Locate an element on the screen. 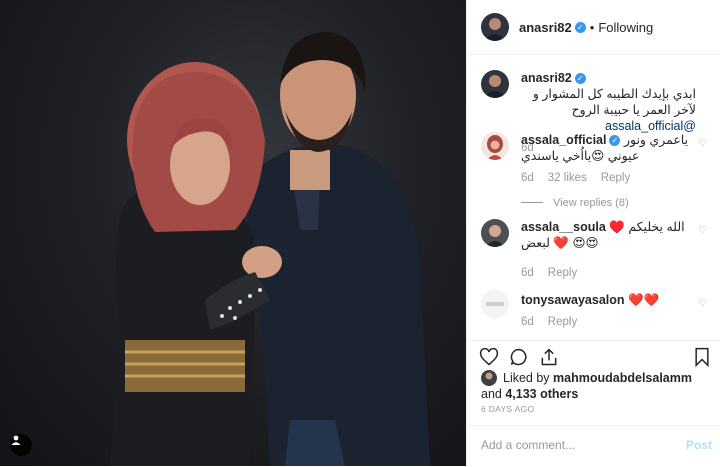 The width and height of the screenshot is (720, 467). comment-icon is located at coordinates (519, 357).